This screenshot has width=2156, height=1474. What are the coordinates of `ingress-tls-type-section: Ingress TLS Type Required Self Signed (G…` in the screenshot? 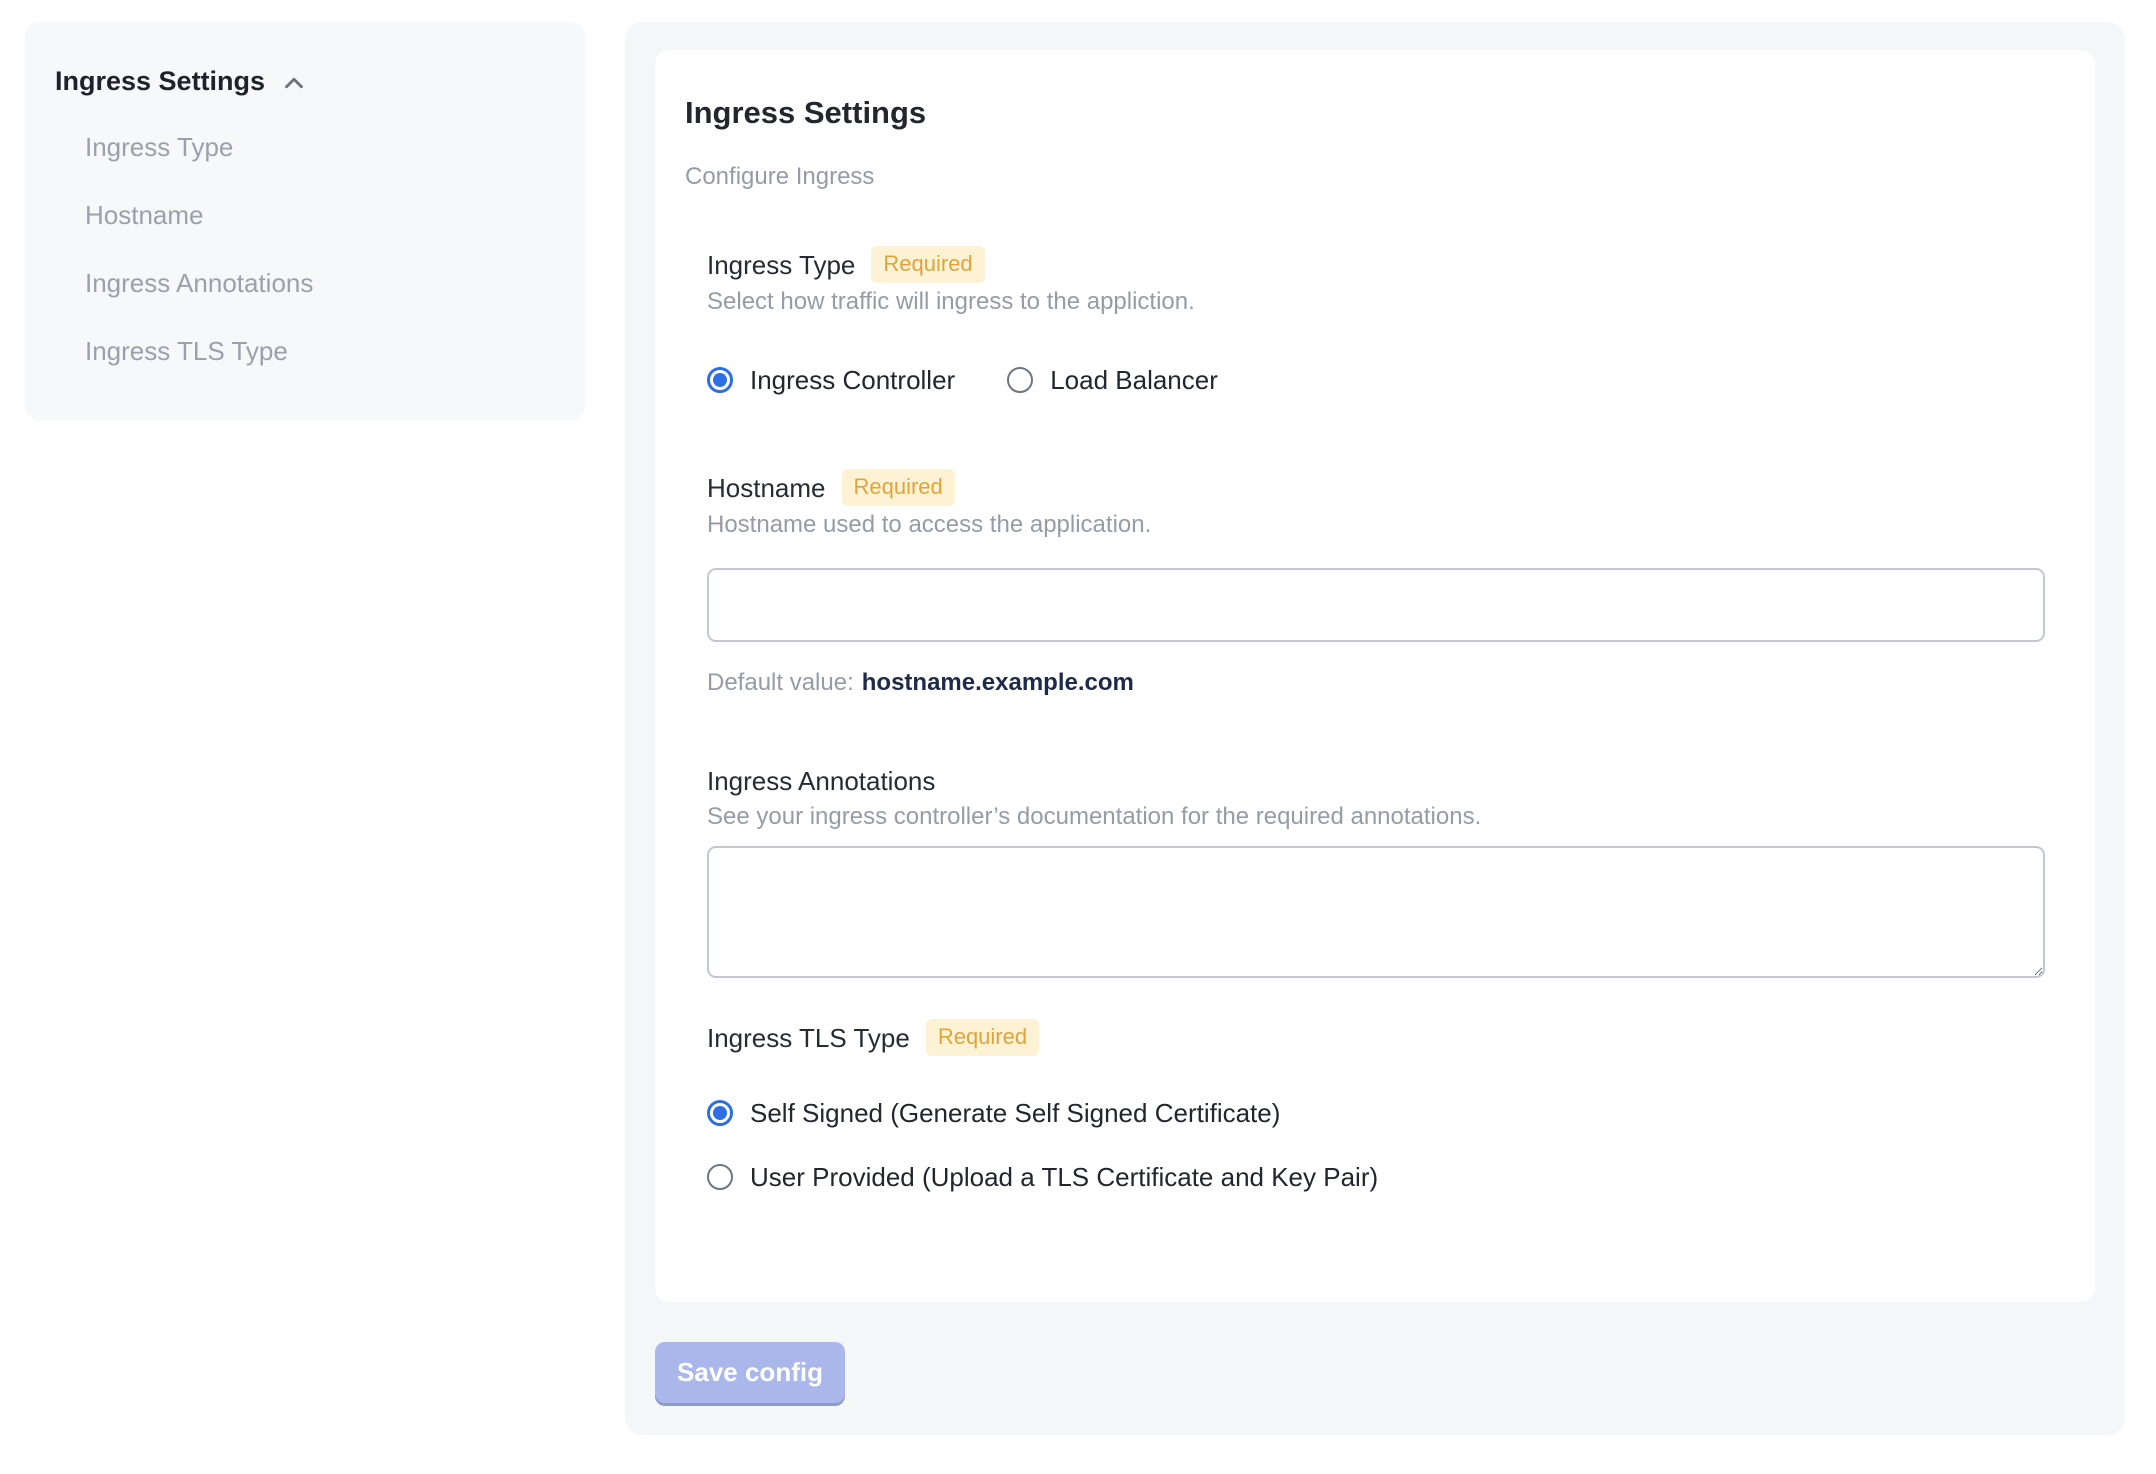 It's located at (1376, 1106).